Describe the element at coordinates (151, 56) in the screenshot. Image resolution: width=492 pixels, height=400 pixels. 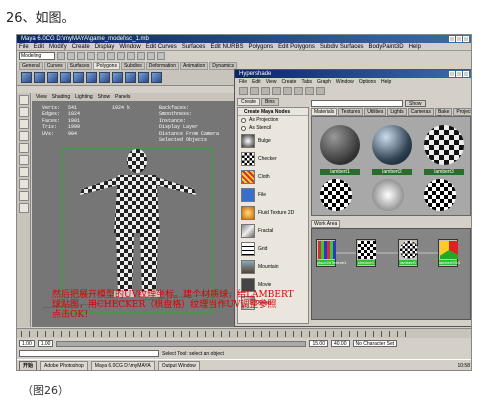
I see `render-icon` at that location.